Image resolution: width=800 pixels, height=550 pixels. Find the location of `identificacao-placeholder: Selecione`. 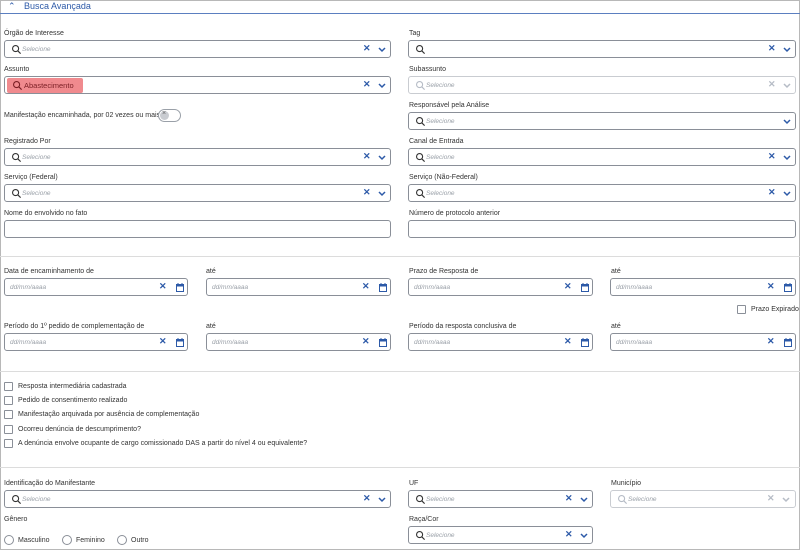

identificacao-placeholder: Selecione is located at coordinates (36, 499).